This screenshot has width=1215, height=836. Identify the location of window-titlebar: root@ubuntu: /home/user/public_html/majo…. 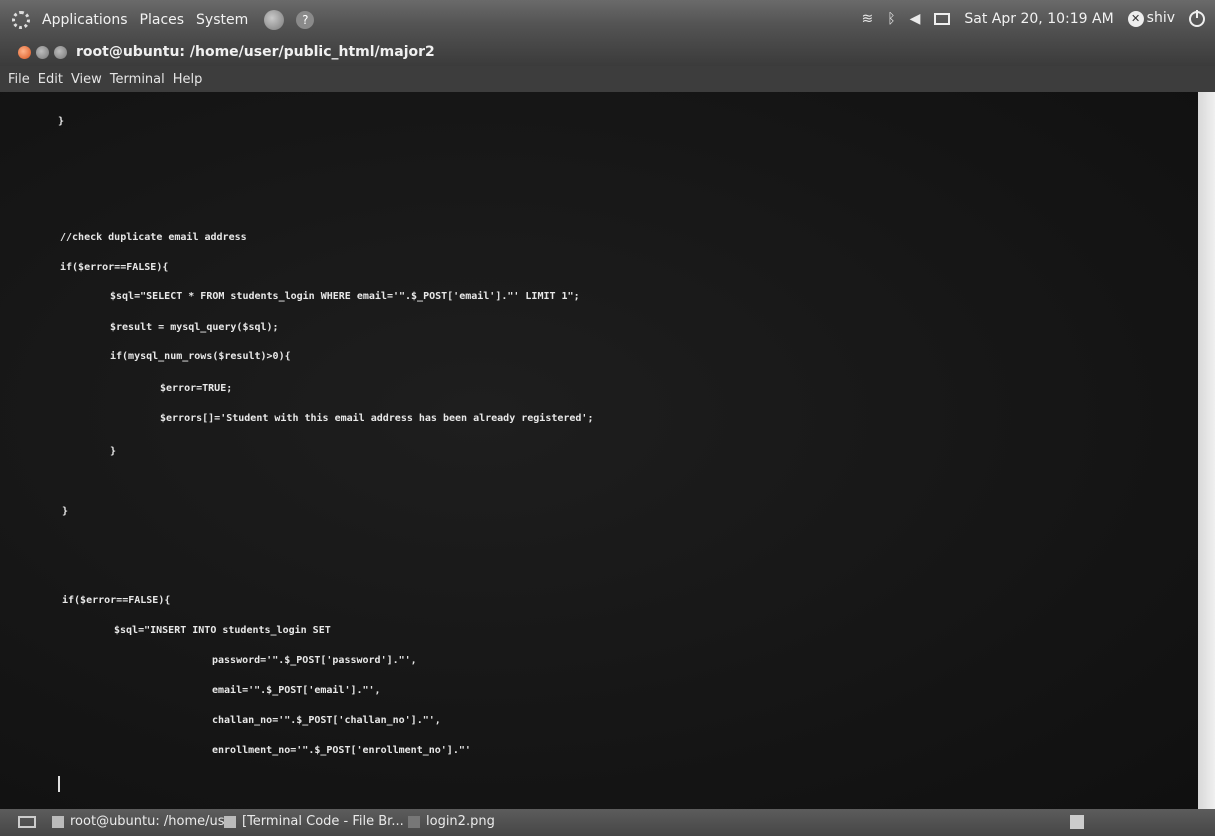
(607, 53).